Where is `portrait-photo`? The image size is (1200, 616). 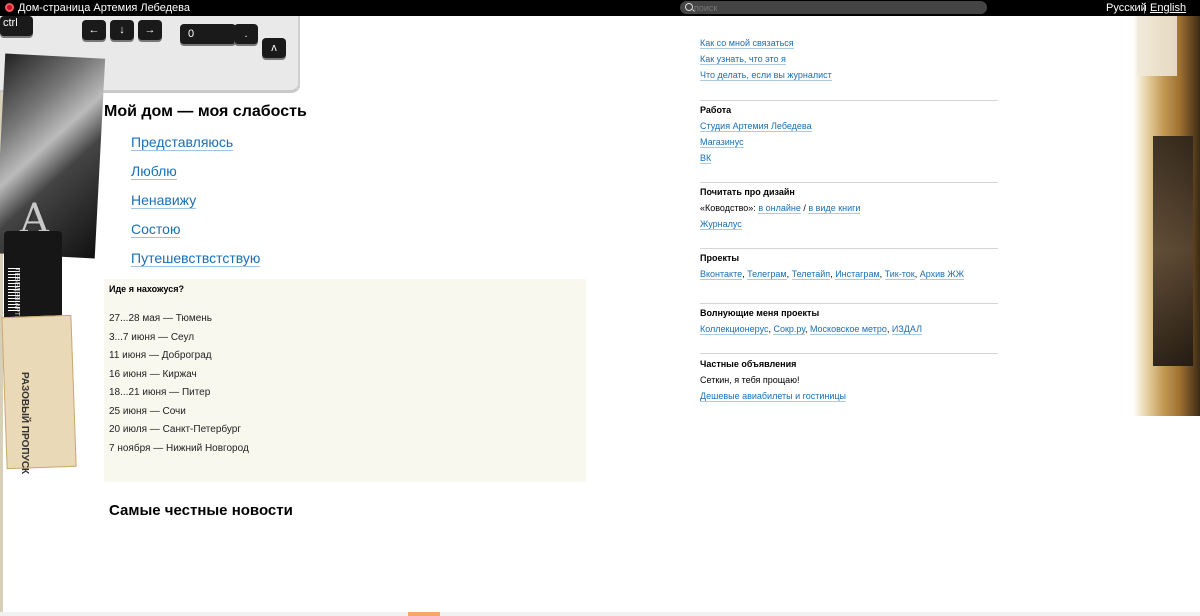 portrait-photo is located at coordinates (53, 156).